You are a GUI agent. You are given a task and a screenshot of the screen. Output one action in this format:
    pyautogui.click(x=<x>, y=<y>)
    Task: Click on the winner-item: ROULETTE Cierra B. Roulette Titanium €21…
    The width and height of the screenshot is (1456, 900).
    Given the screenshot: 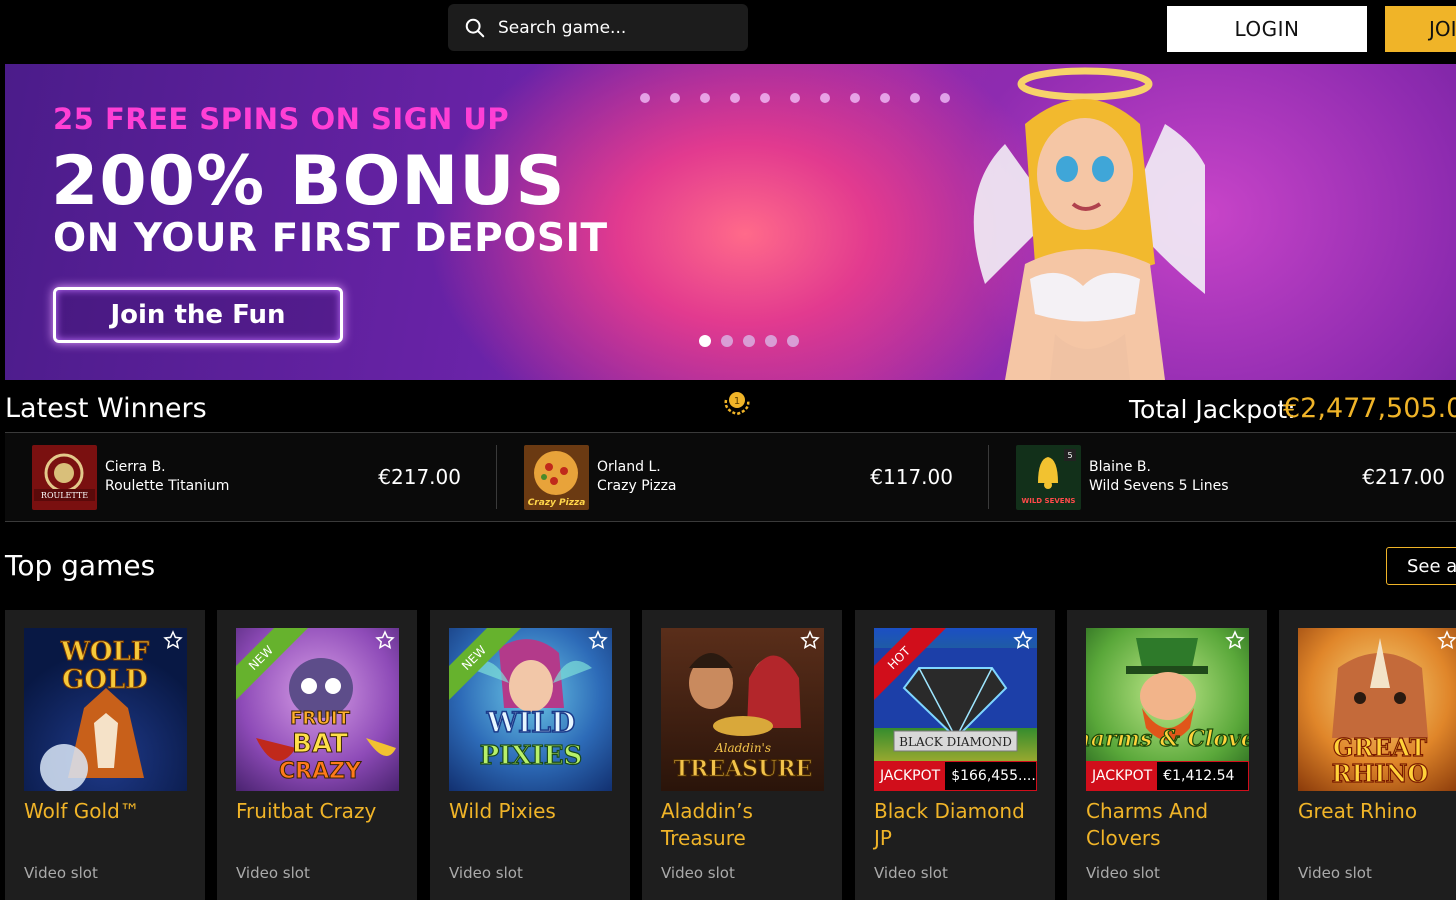 What is the action you would take?
    pyautogui.click(x=251, y=477)
    